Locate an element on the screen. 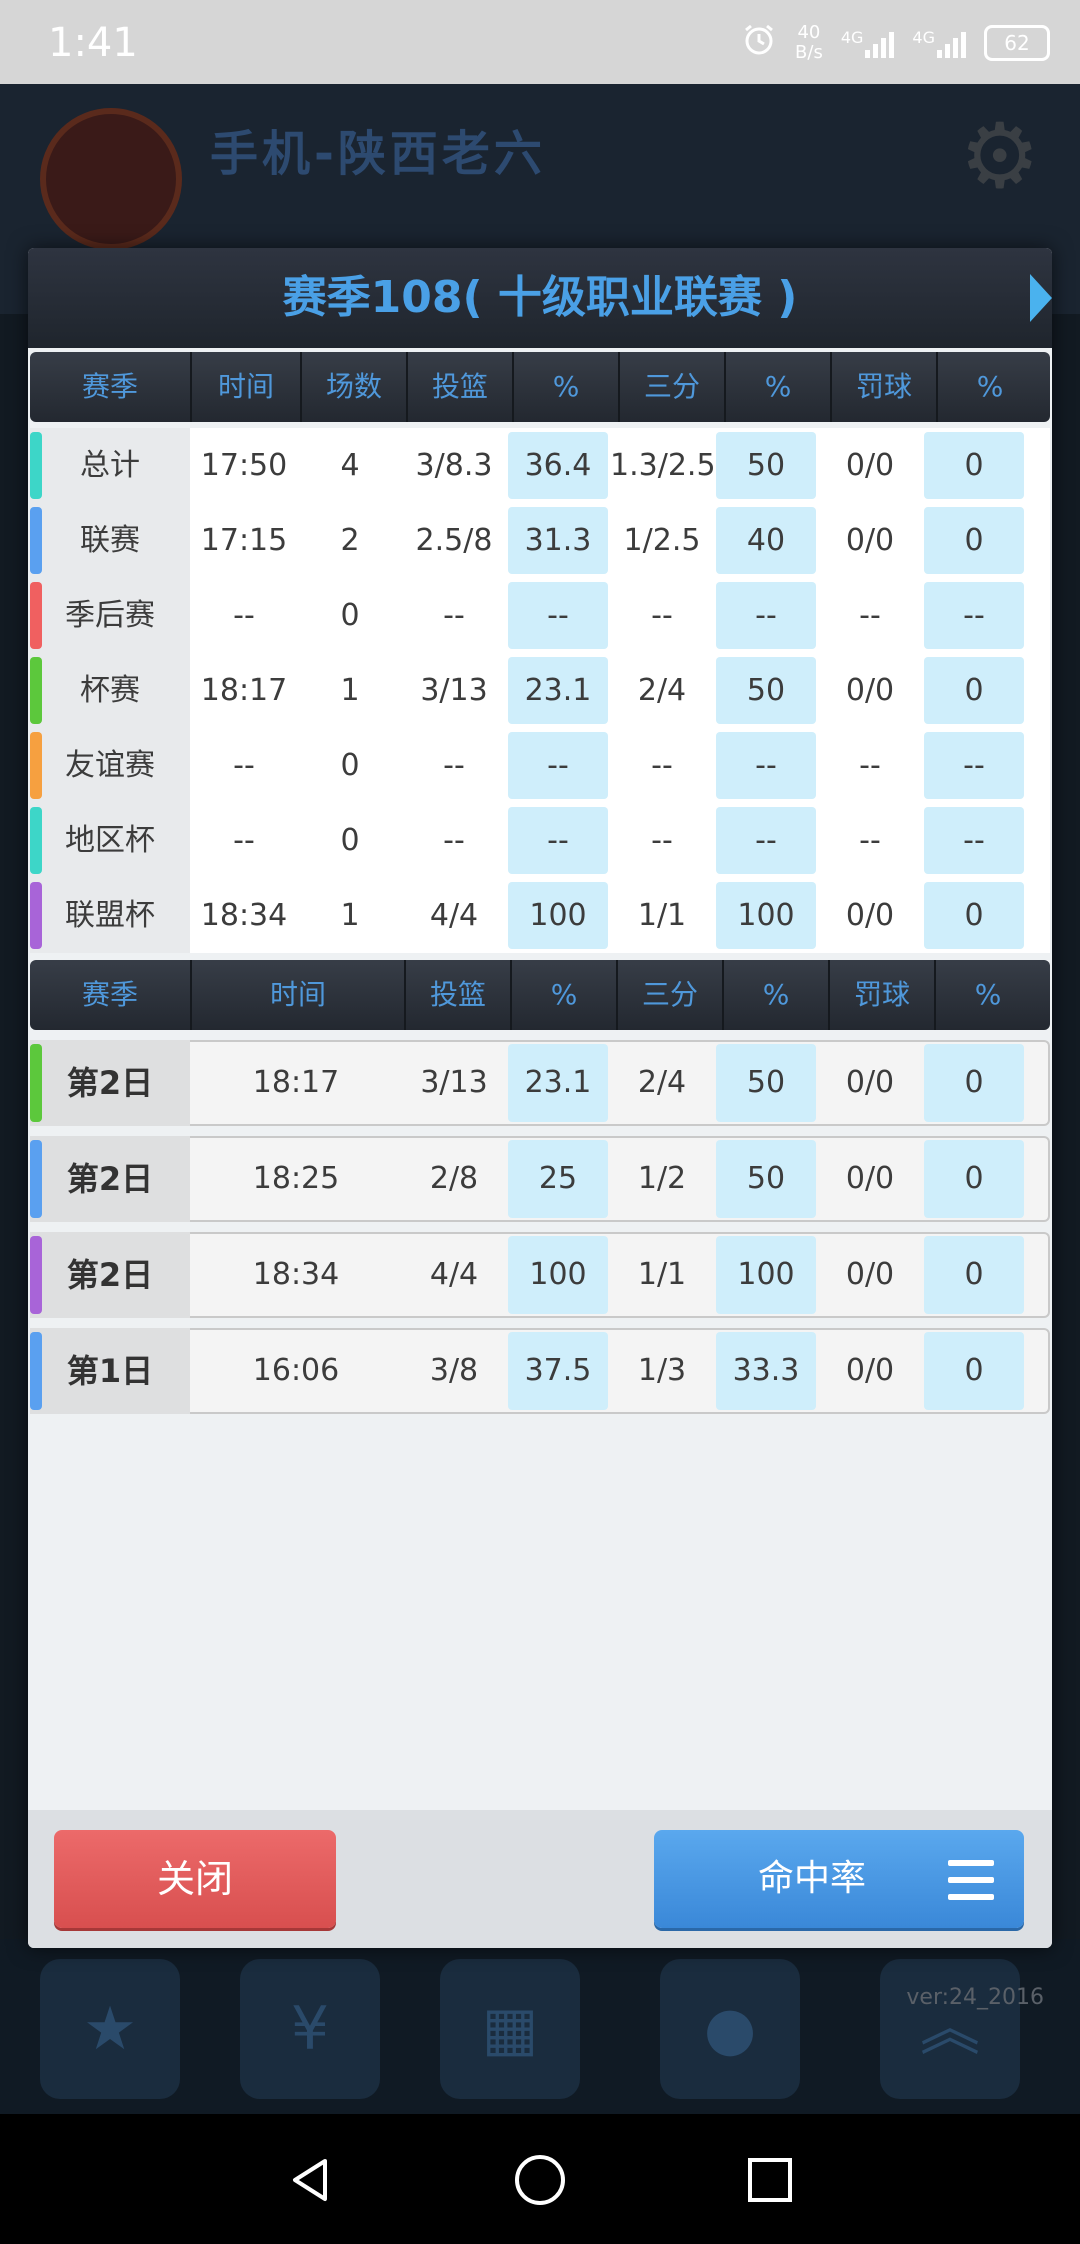  game-log-cell: 23.1 is located at coordinates (558, 1083).